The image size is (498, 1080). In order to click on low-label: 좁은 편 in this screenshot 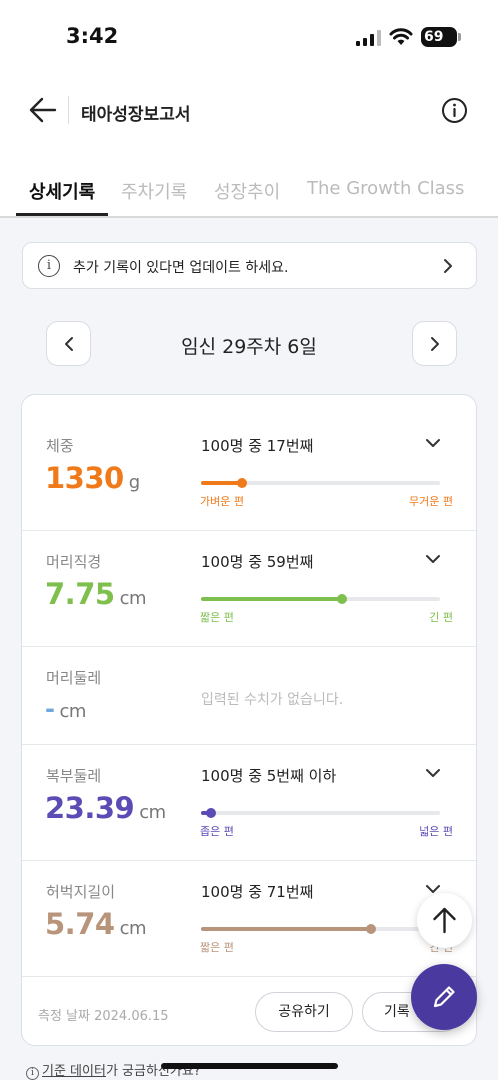, I will do `click(217, 831)`.